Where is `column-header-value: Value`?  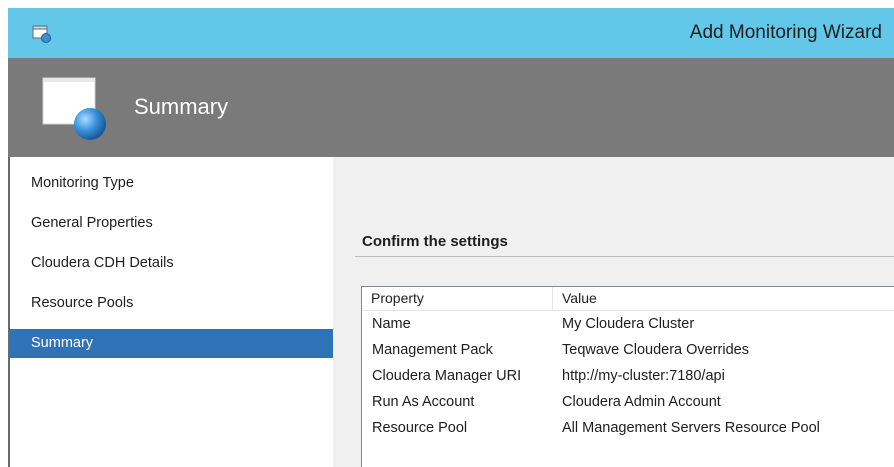
column-header-value: Value is located at coordinates (723, 298).